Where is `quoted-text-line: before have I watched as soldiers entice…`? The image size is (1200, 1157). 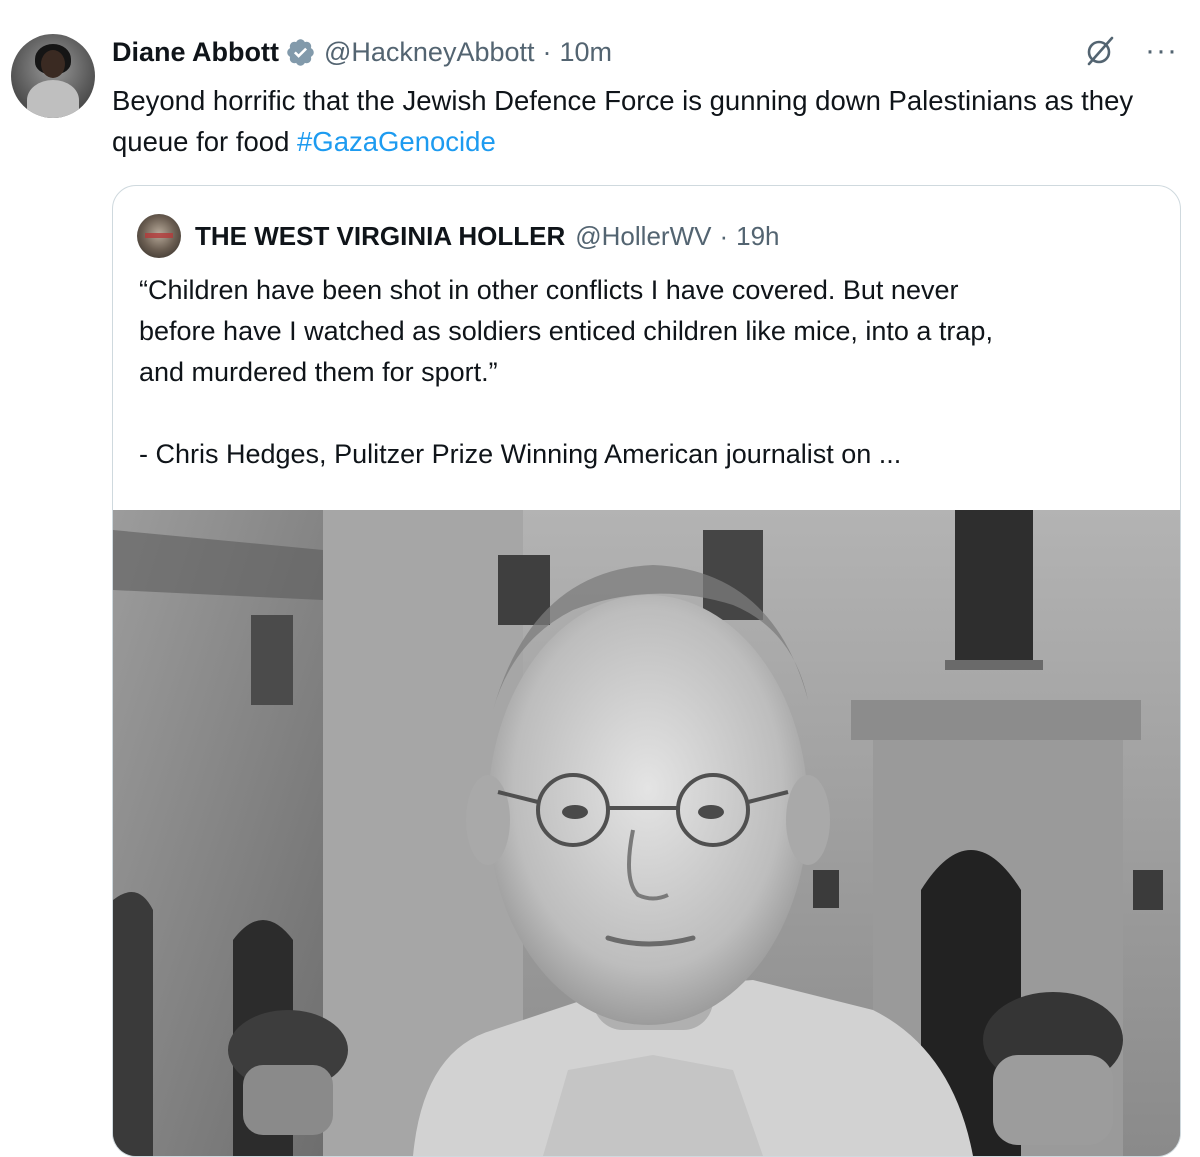
quoted-text-line: before have I watched as soldiers entice… is located at coordinates (566, 331).